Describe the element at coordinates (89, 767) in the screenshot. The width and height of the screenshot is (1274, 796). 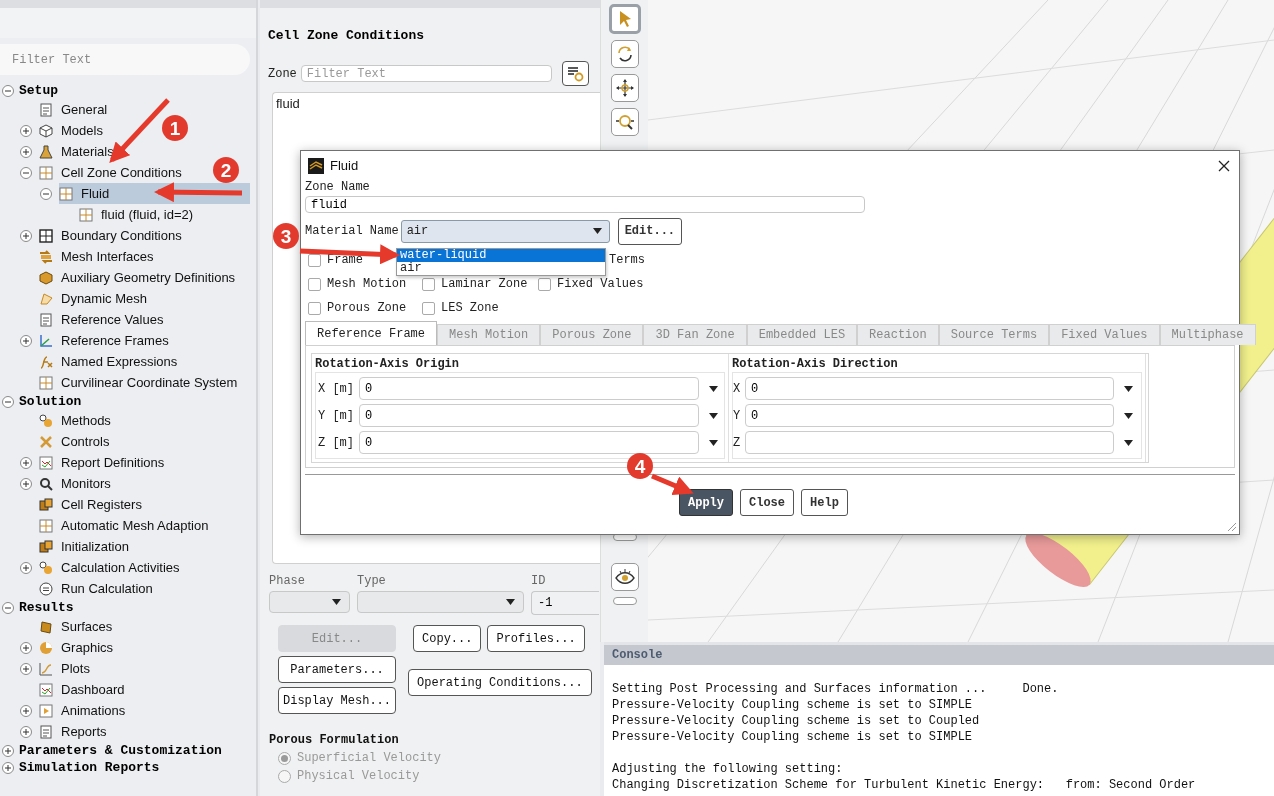
I see `tree-section: Simulation Reports` at that location.